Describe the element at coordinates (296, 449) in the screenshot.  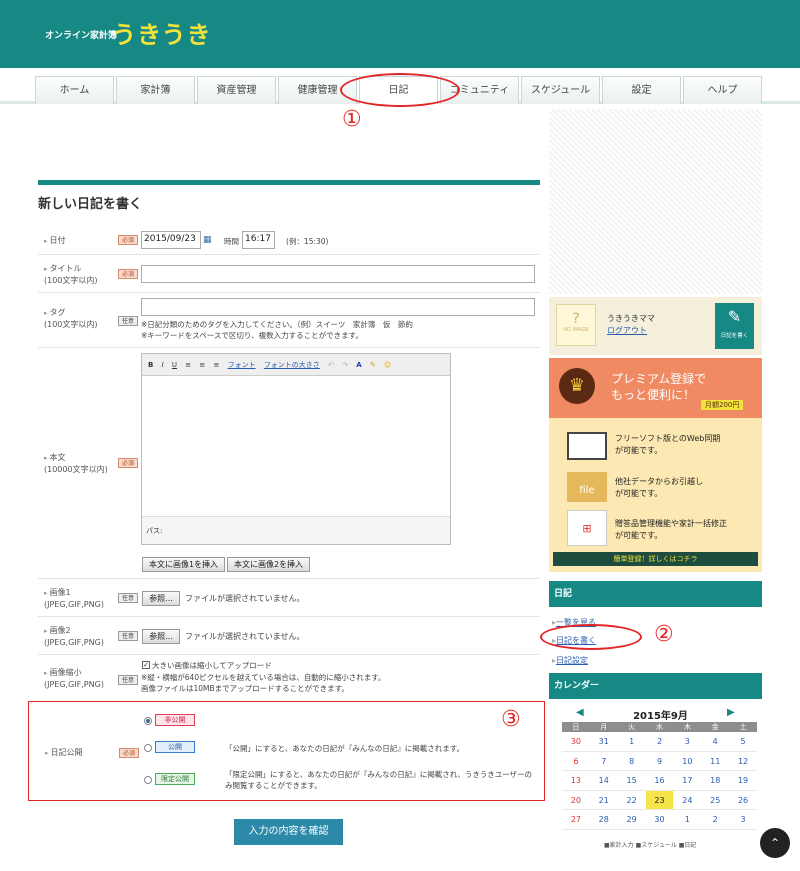
I see `rich-text-editor: B I U ≡ ≡ ≡ フォント フォントの大きさ ↶ ↷ A ✎ ☺ パス:` at that location.